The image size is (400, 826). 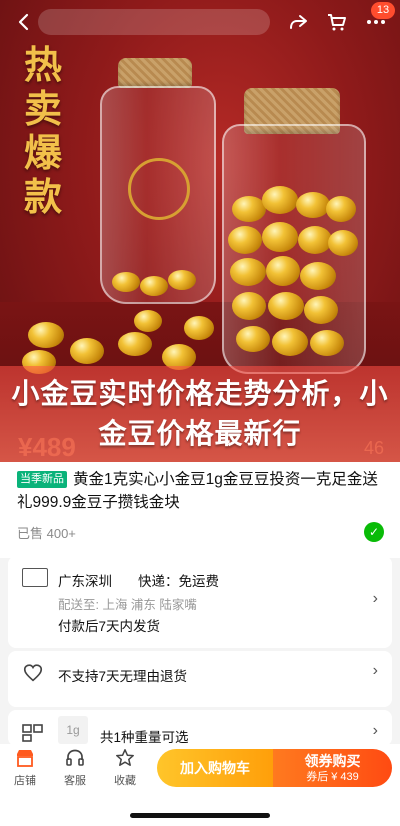 I want to click on sold-count: 已售 400+, so click(x=46, y=533).